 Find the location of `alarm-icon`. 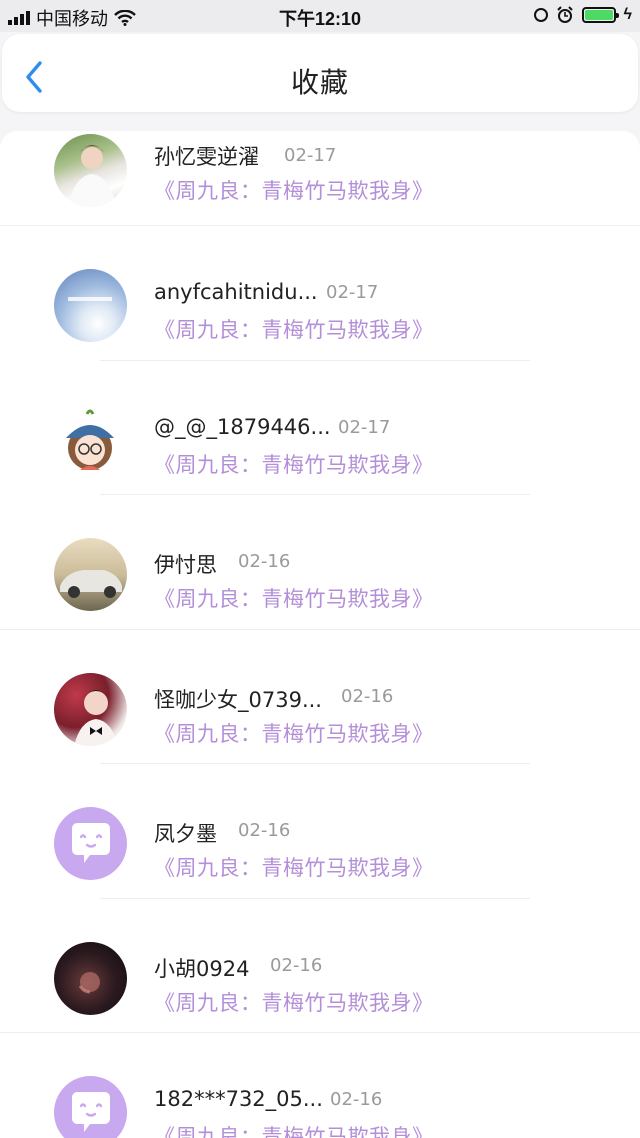

alarm-icon is located at coordinates (564, 14).